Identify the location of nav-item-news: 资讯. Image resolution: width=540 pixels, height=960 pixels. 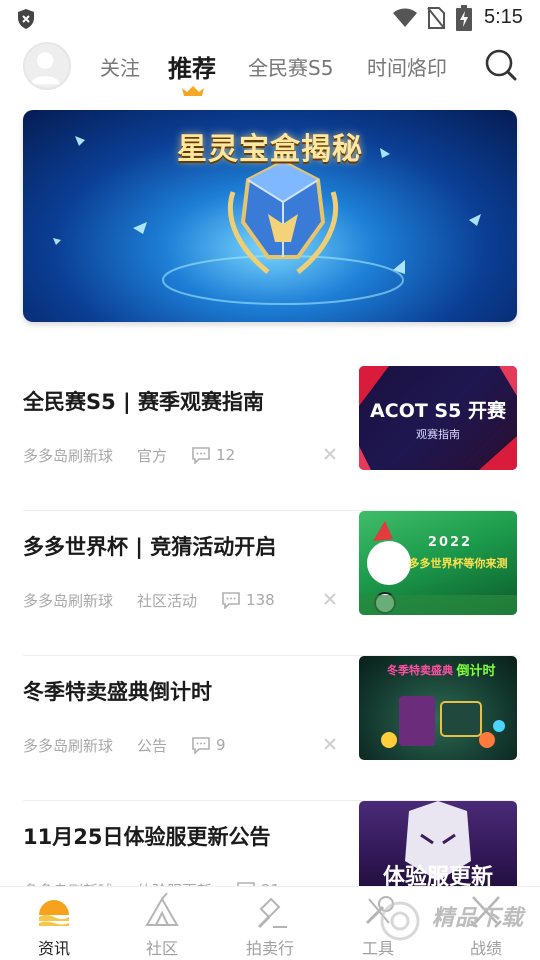
(54, 923).